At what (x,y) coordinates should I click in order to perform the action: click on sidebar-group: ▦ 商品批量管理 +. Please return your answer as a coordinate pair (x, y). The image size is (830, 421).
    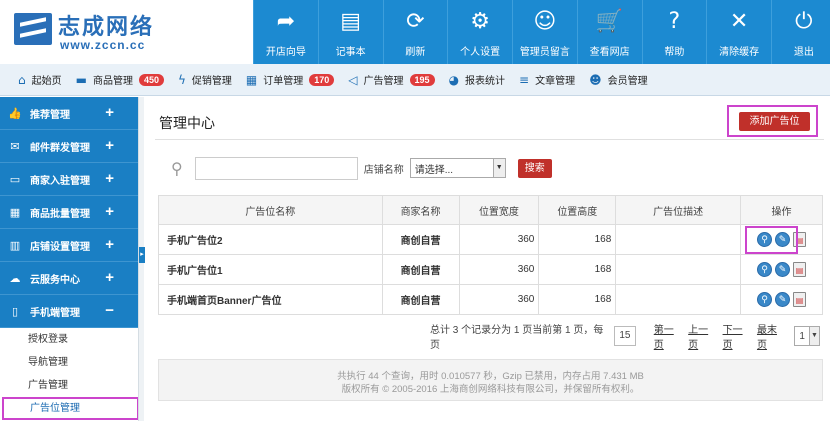
    Looking at the image, I should click on (70, 212).